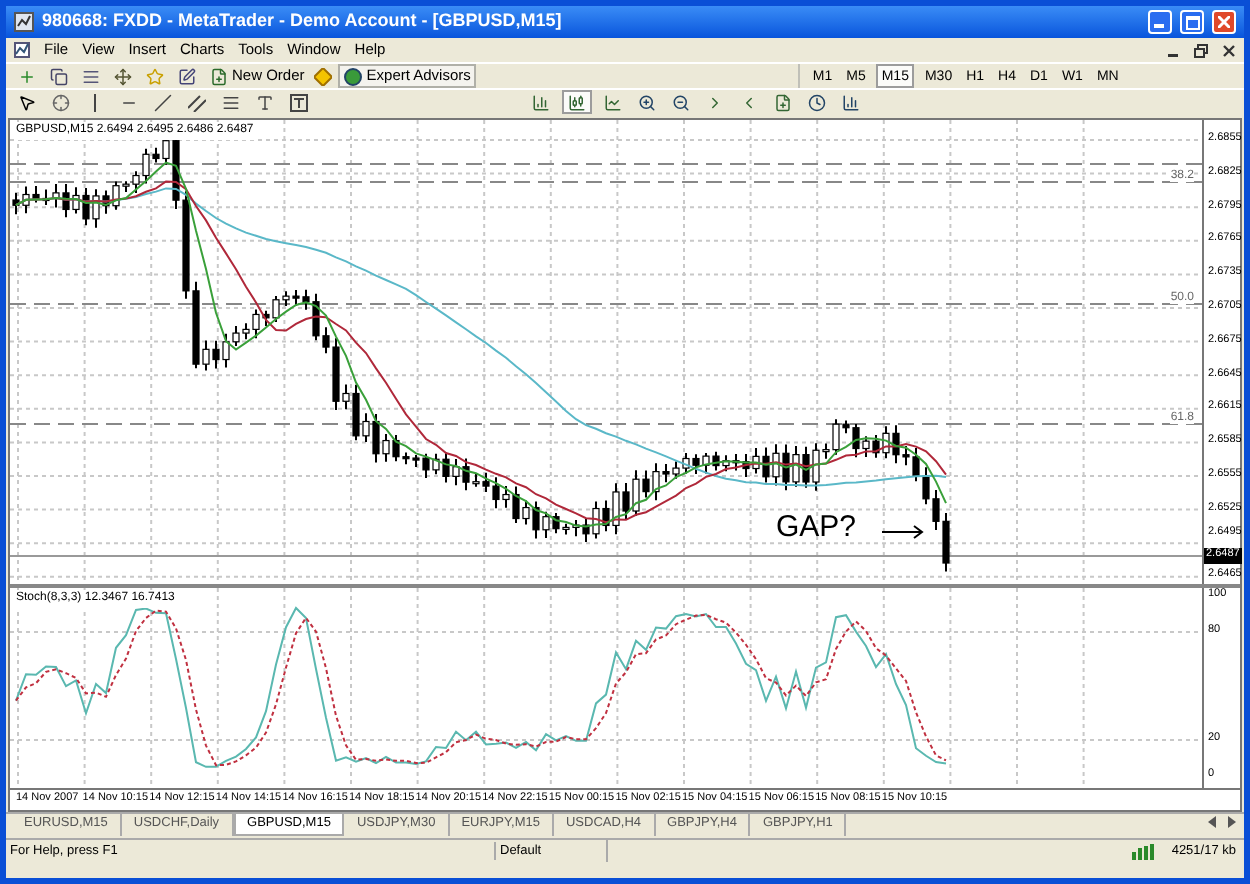  I want to click on label-button, so click(299, 102).